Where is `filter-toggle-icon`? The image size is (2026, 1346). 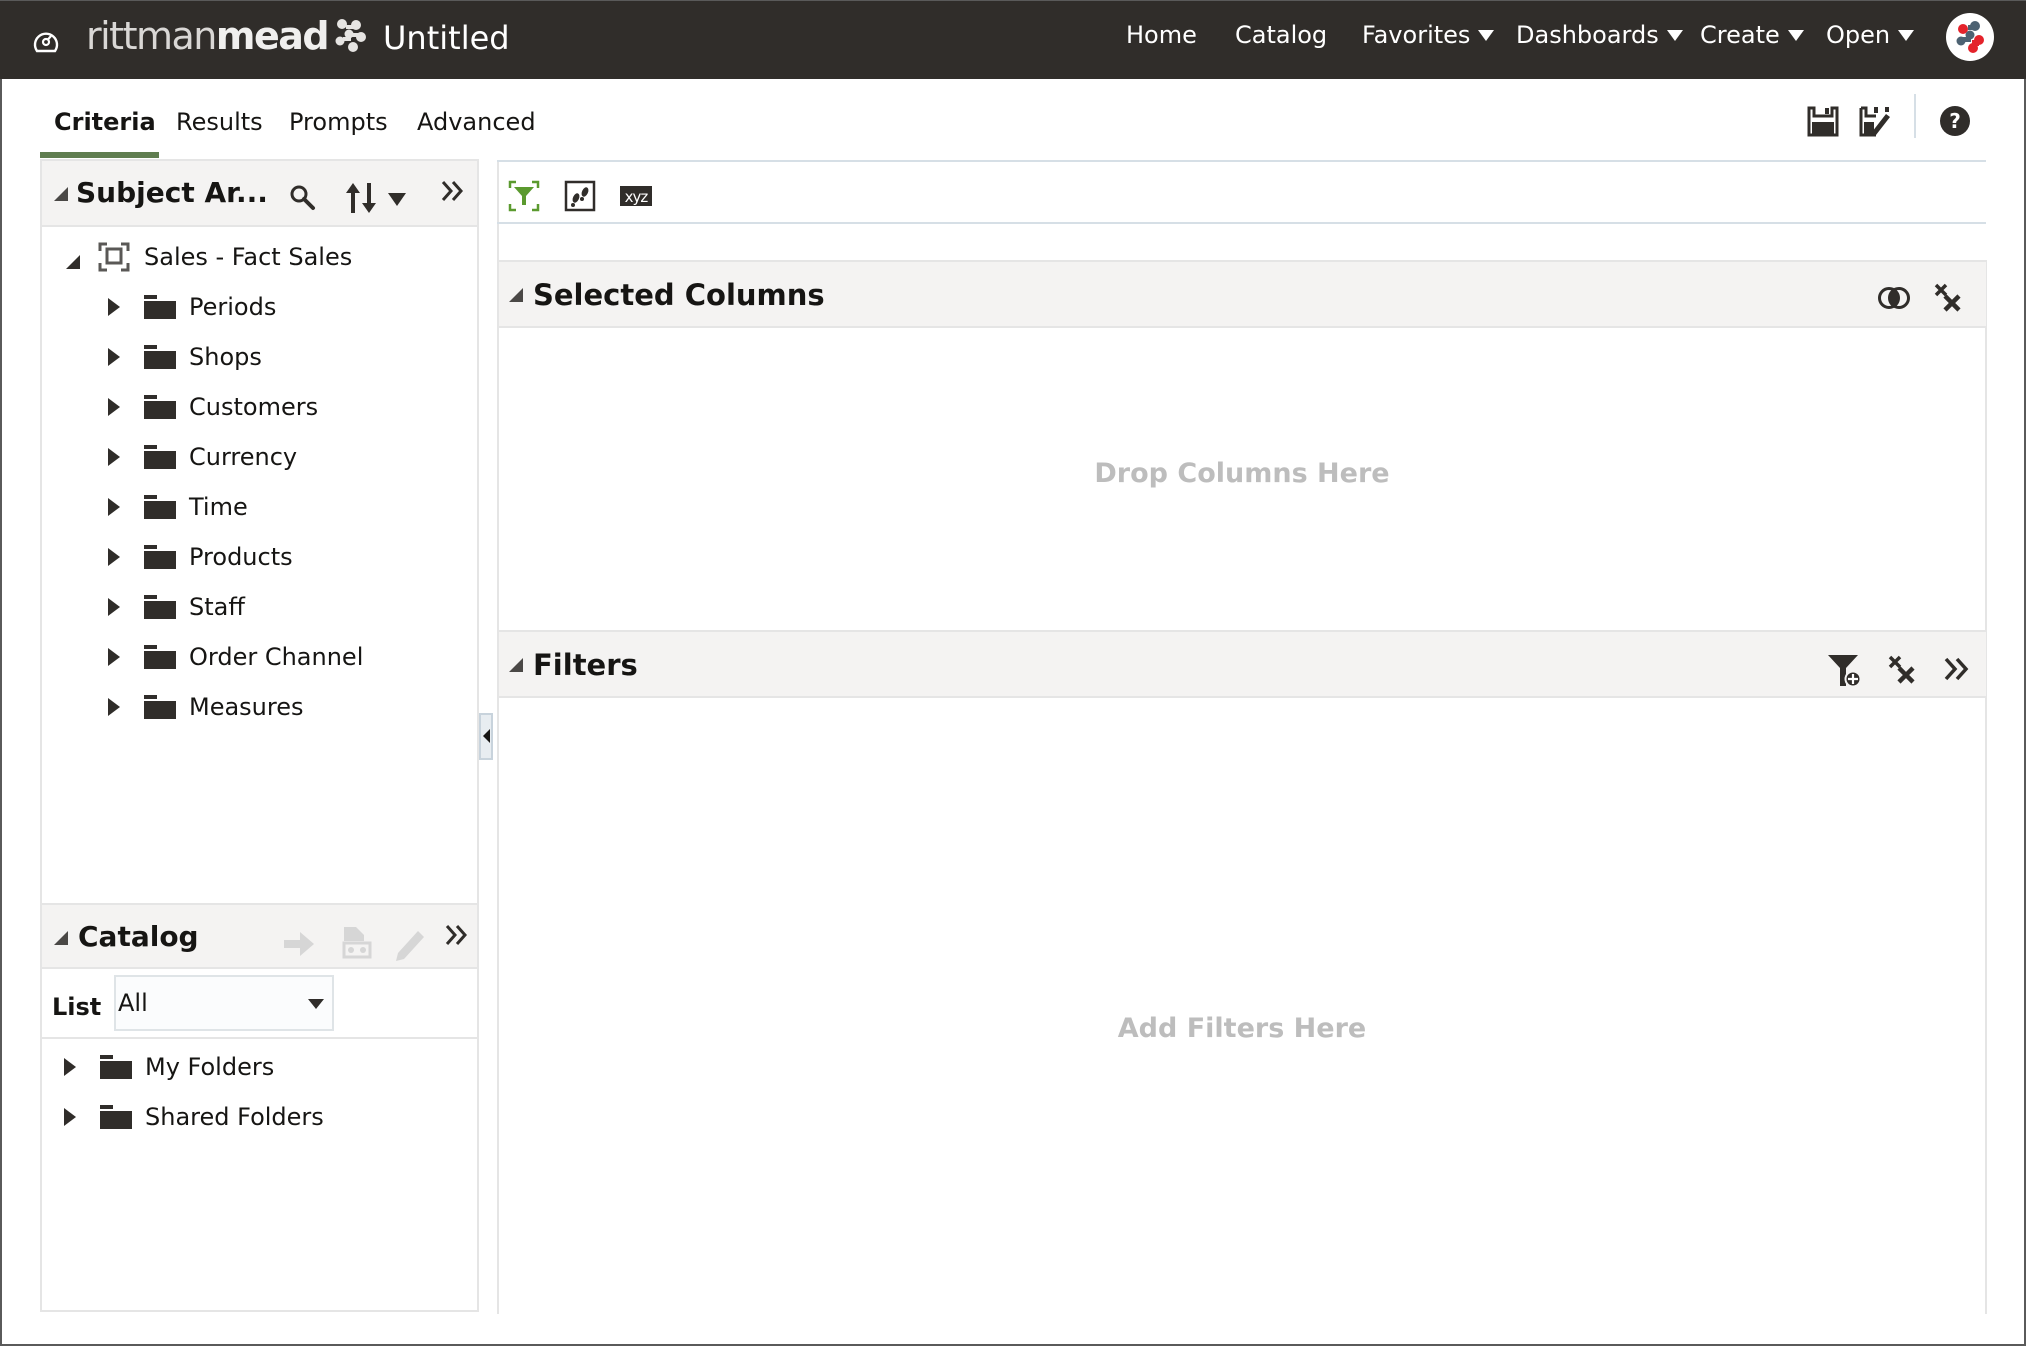
filter-toggle-icon is located at coordinates (524, 196).